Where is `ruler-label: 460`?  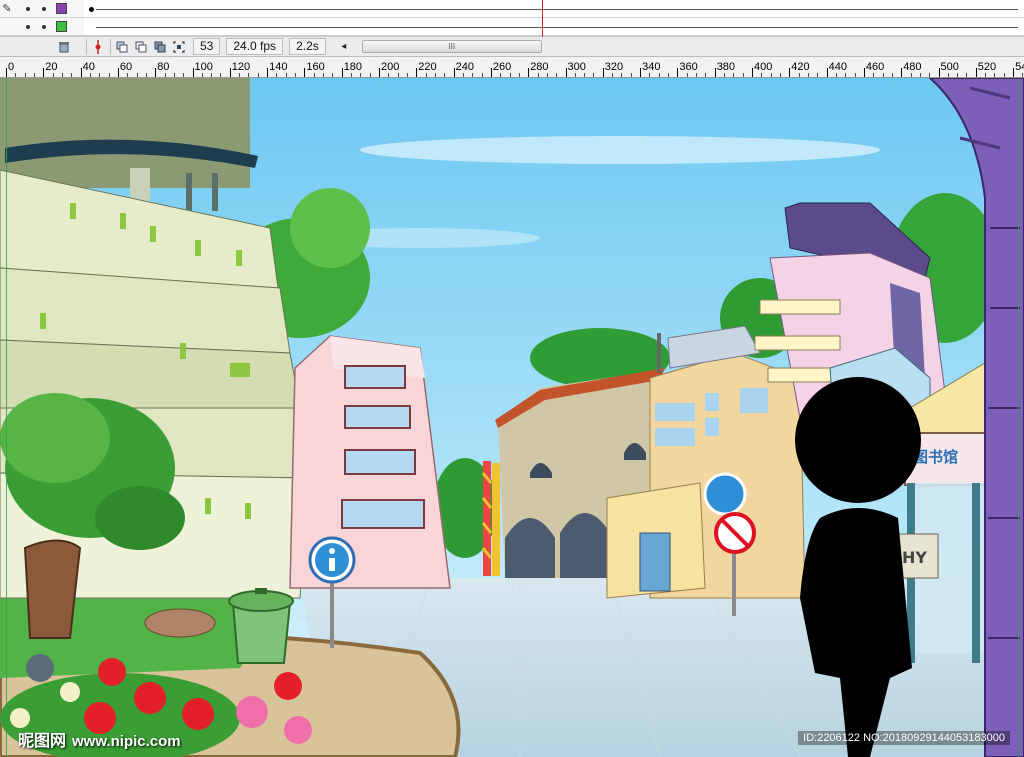 ruler-label: 460 is located at coordinates (875, 67).